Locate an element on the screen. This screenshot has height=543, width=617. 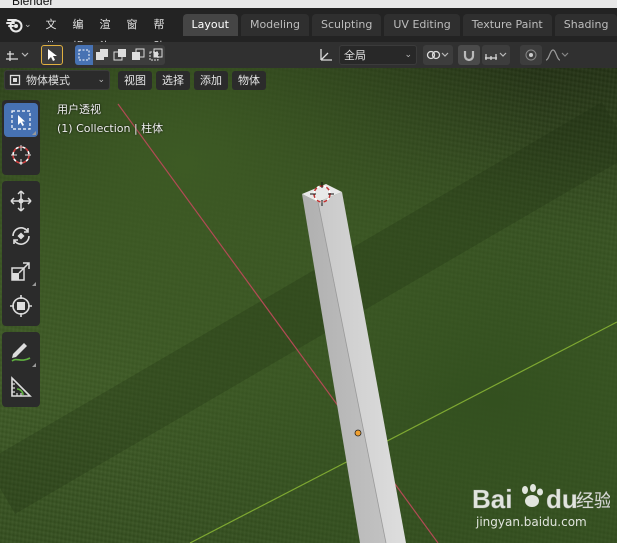
tool-select-box is located at coordinates (21, 120).